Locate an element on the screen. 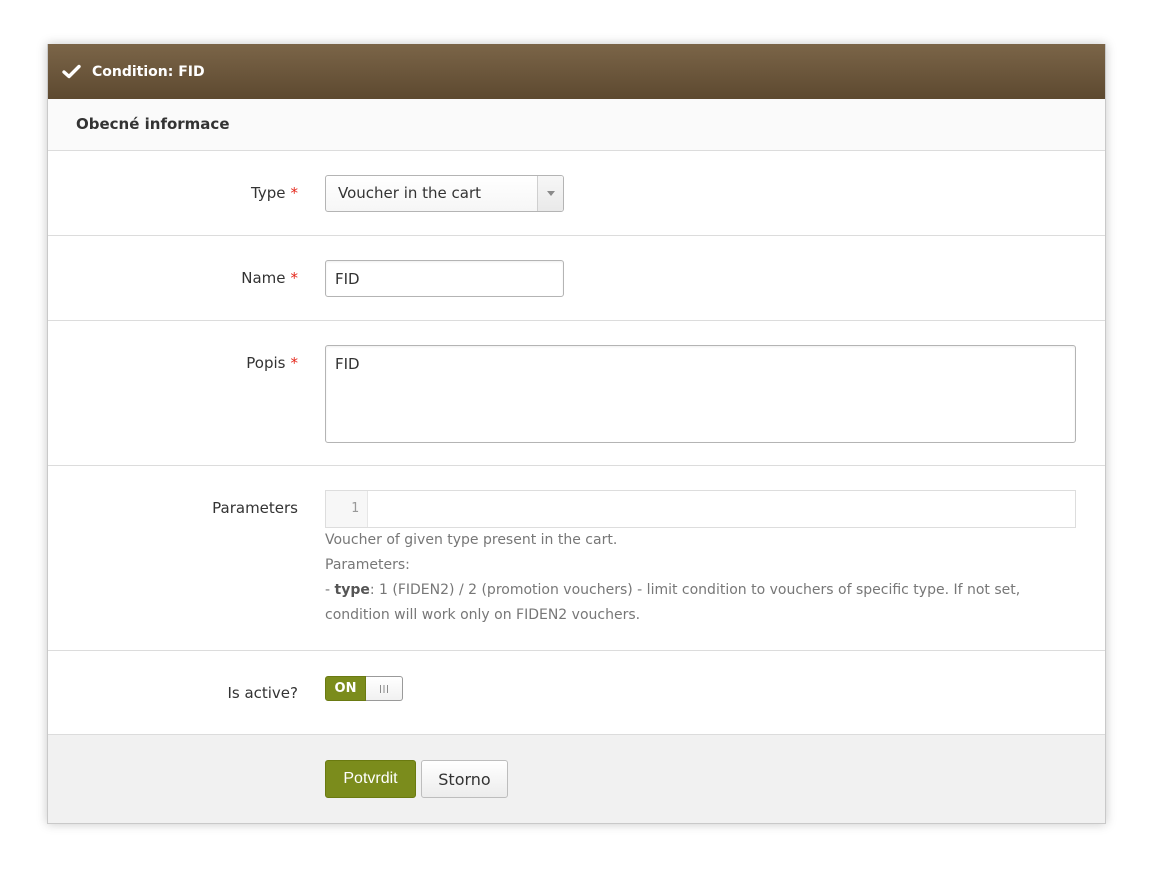  section-title: Obecné informace is located at coordinates (153, 124).